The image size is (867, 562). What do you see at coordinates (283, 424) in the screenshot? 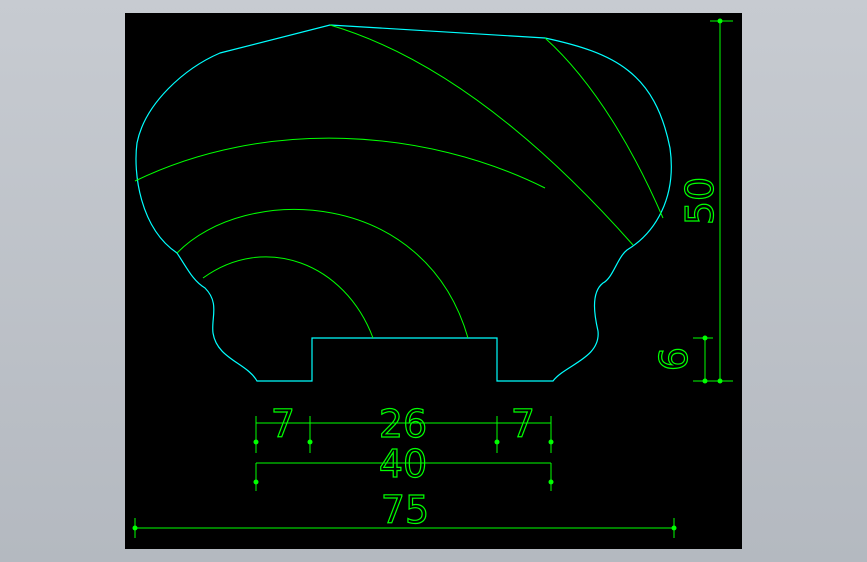
I see `dim-left-step: 7` at bounding box center [283, 424].